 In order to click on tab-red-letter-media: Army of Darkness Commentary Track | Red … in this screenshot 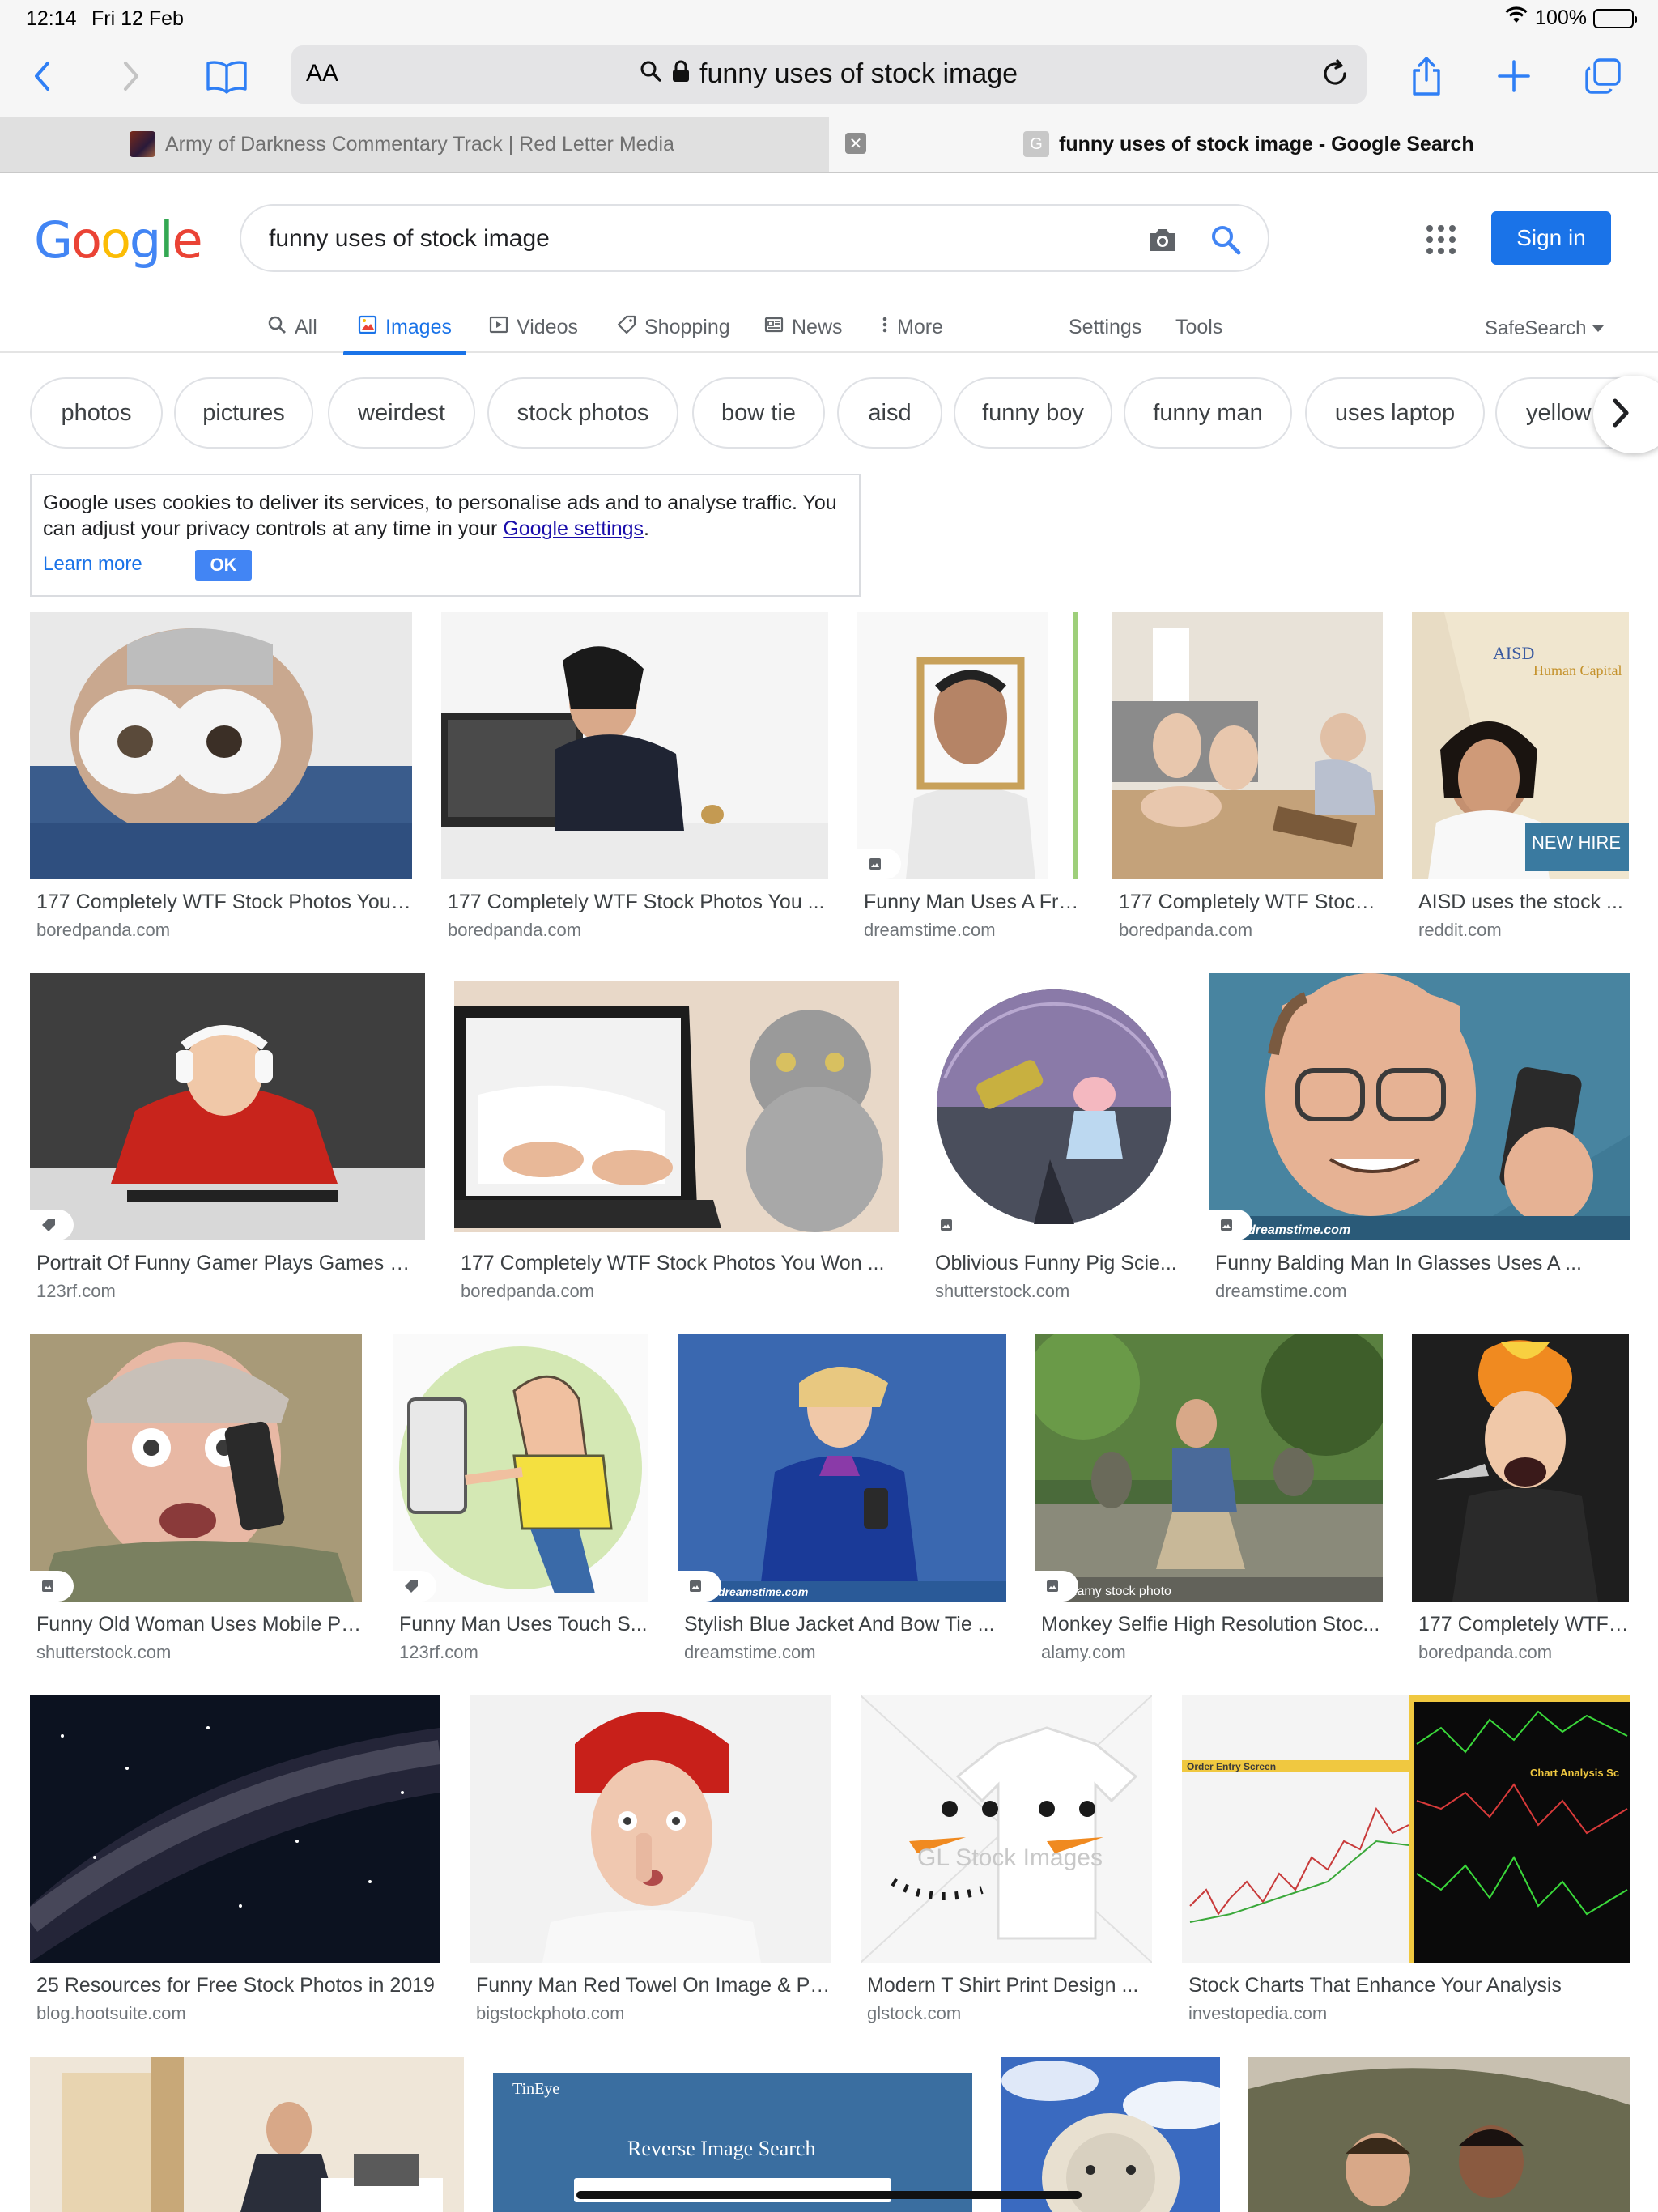, I will do `click(414, 144)`.